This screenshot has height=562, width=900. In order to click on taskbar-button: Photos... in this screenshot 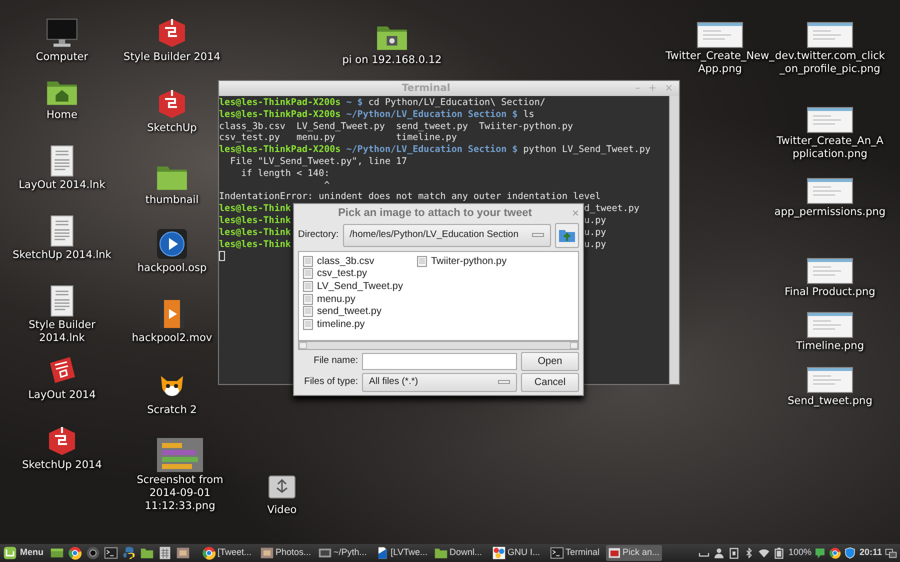, I will do `click(286, 553)`.